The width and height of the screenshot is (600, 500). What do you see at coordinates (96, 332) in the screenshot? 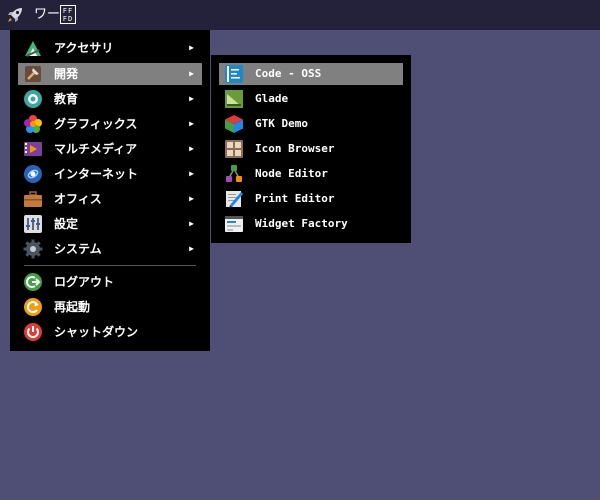
I see `menu-item-label: シャットダウン` at bounding box center [96, 332].